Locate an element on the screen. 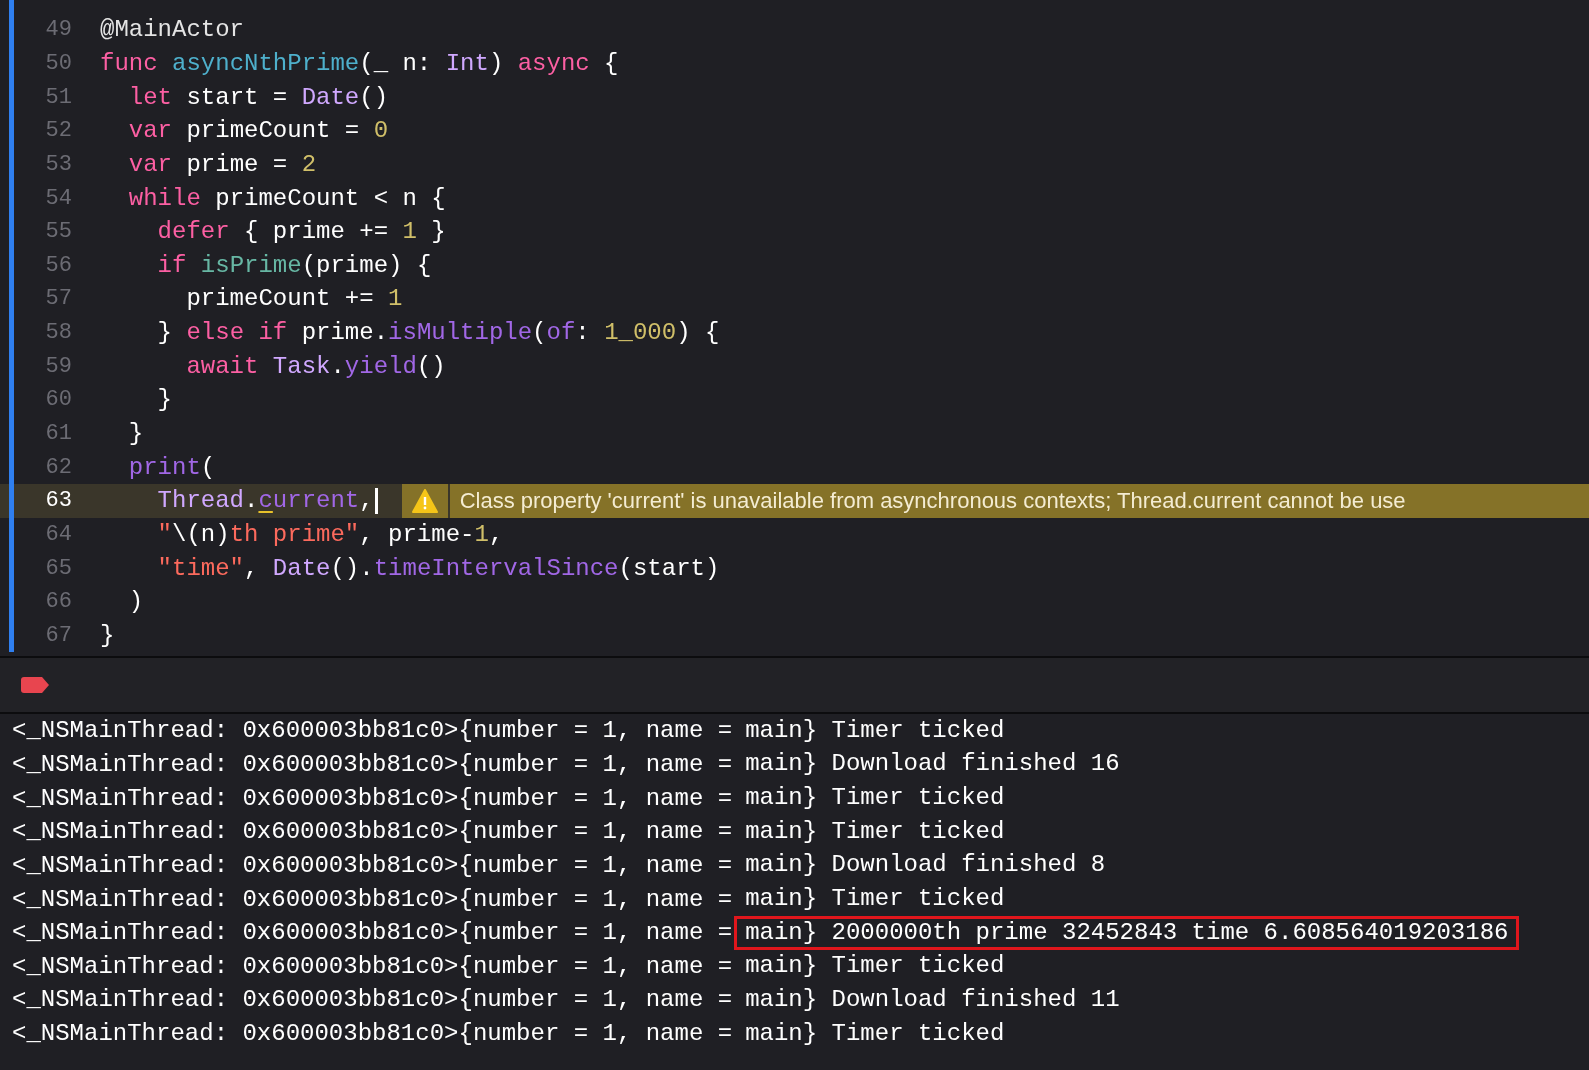 This screenshot has height=1070, width=1589. code-line: while primeCount < n { is located at coordinates (286, 198).